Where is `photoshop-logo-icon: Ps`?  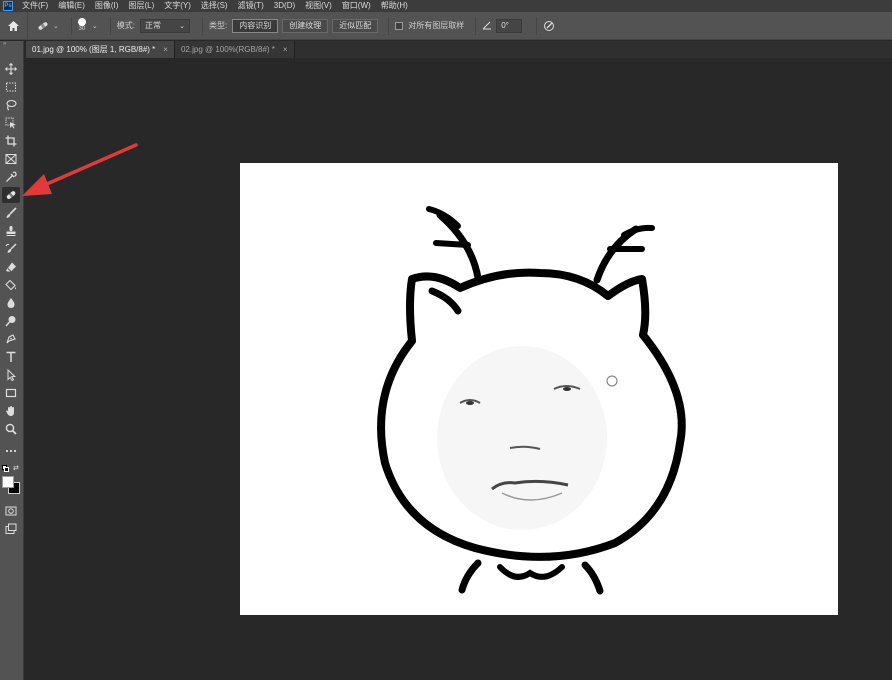
photoshop-logo-icon: Ps is located at coordinates (8, 6).